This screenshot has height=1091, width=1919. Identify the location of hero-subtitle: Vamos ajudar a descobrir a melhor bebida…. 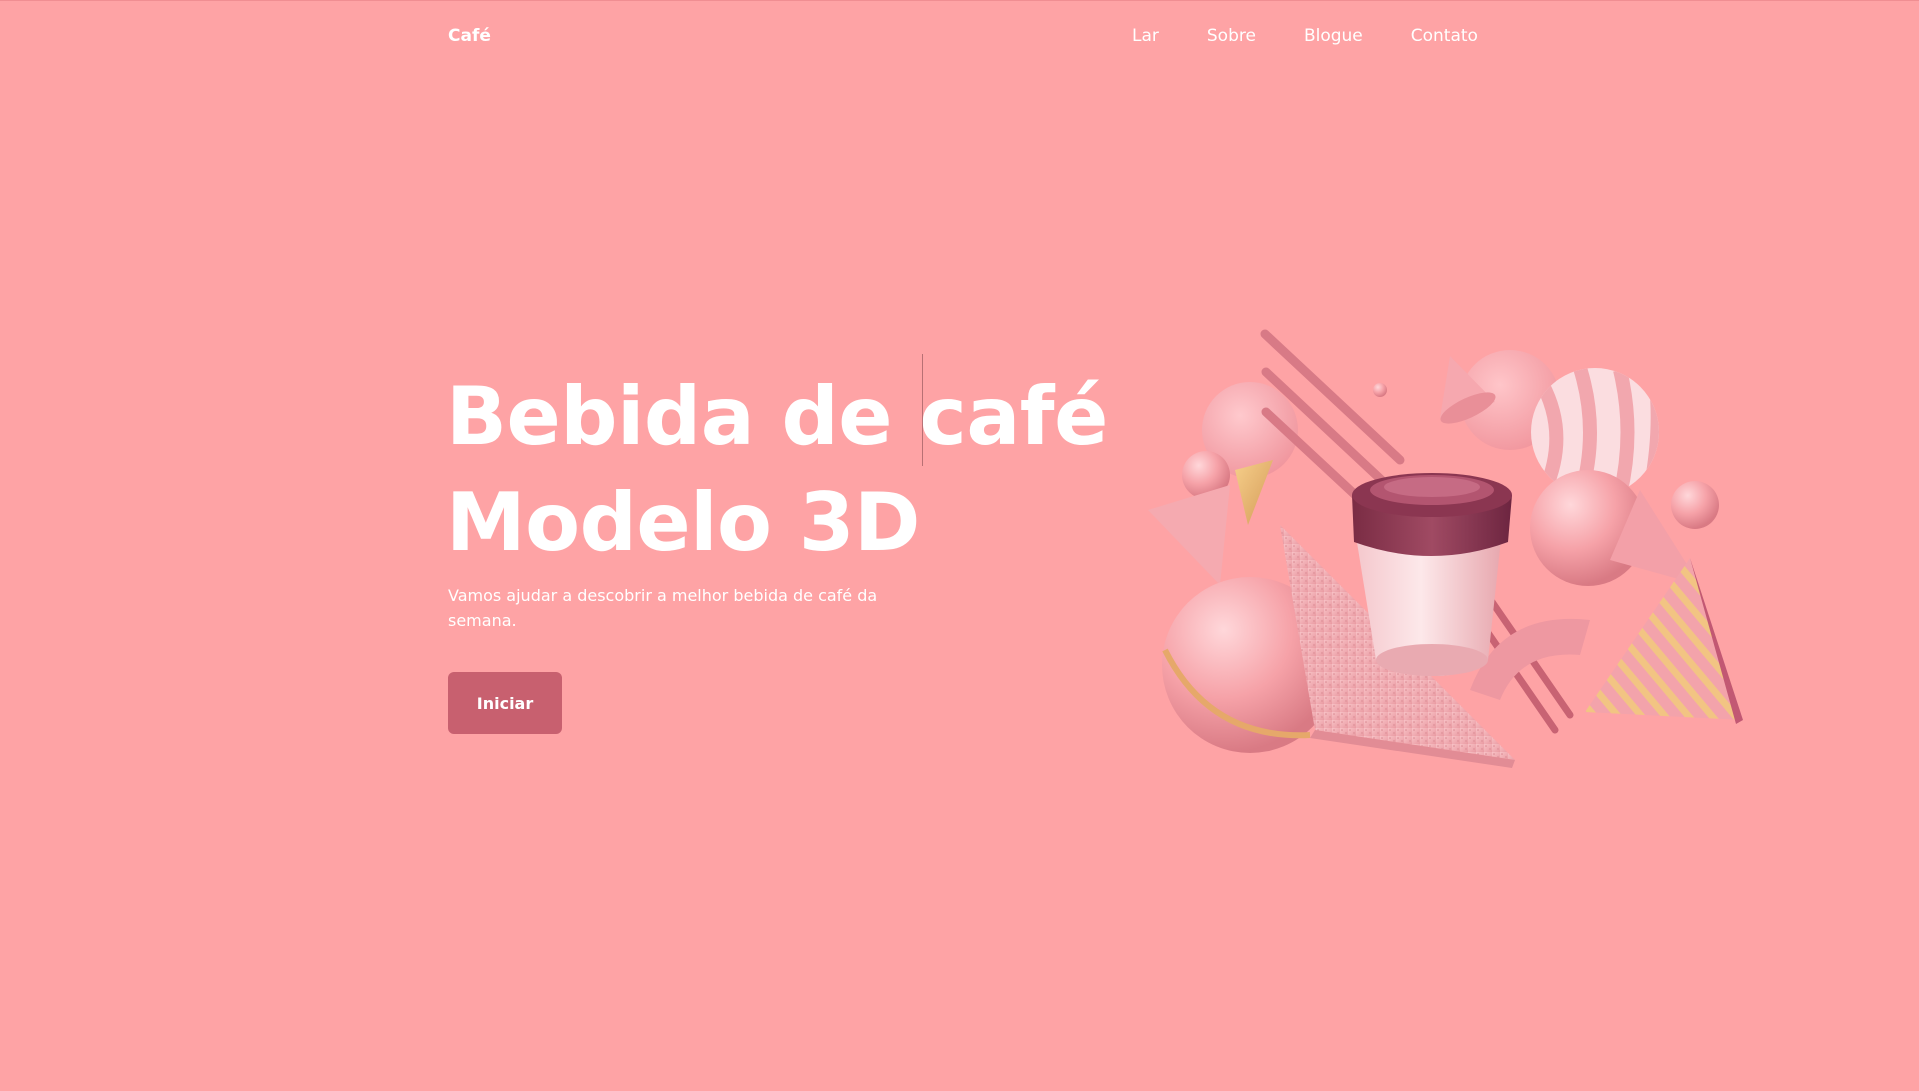
(663, 608).